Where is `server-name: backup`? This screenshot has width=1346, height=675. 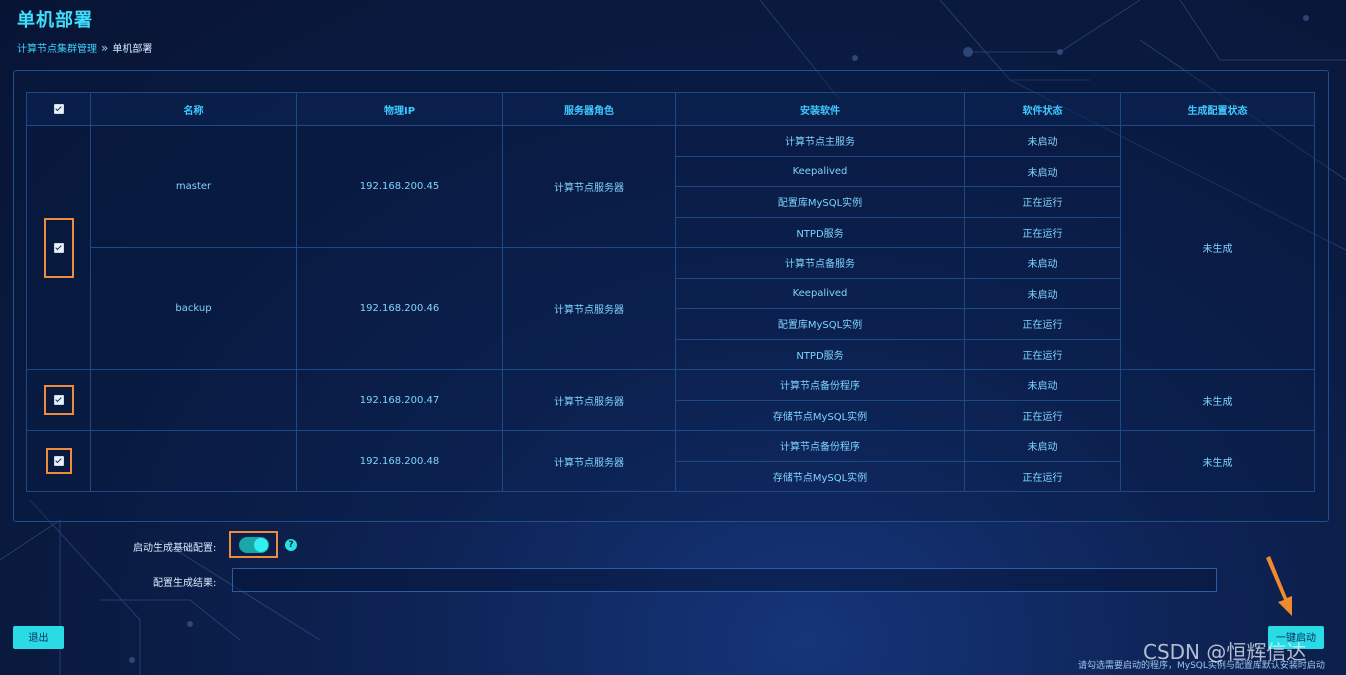 server-name: backup is located at coordinates (193, 308).